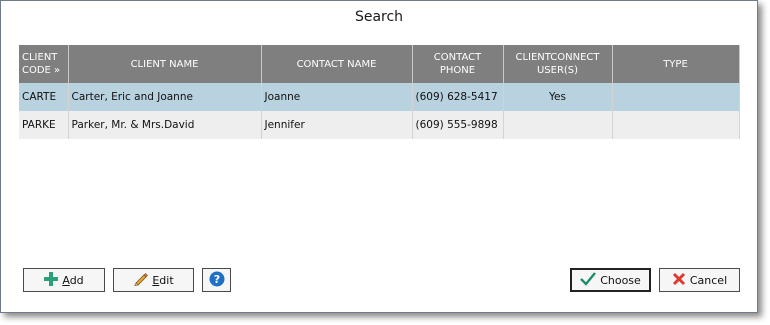 Image resolution: width=770 pixels, height=325 pixels. Describe the element at coordinates (588, 280) in the screenshot. I see `checkmark-icon` at that location.